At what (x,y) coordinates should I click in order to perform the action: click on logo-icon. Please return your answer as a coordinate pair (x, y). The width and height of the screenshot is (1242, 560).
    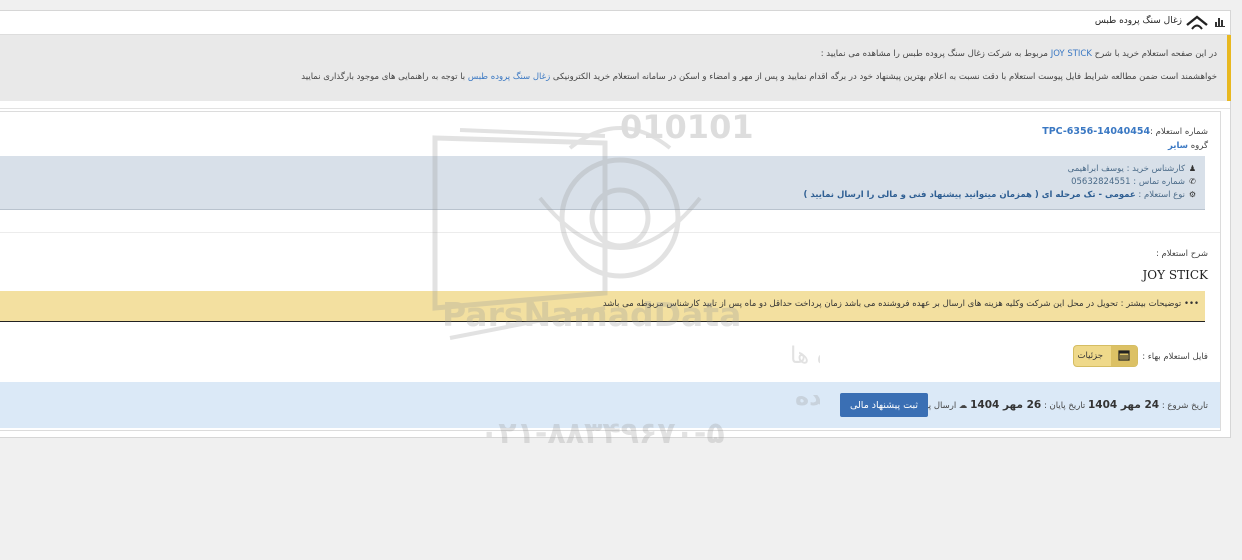
    Looking at the image, I should click on (1197, 22).